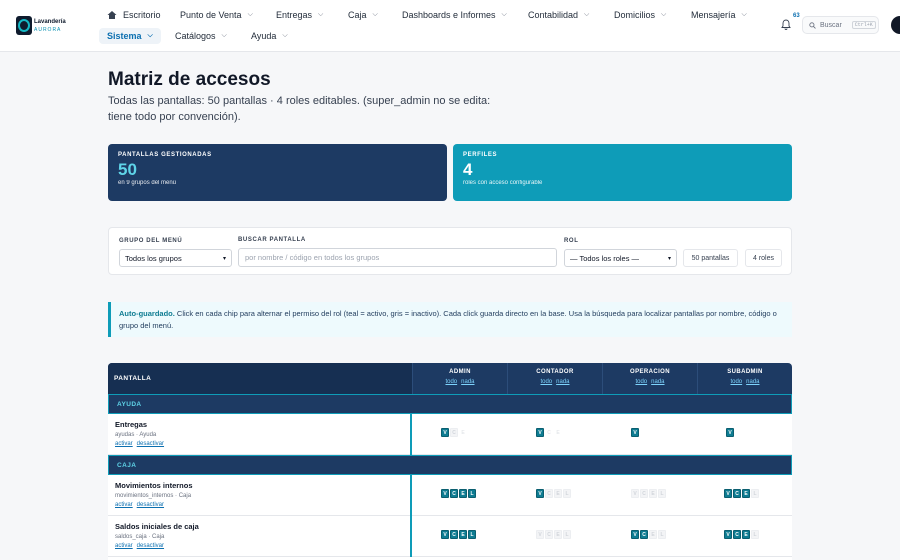 The height and width of the screenshot is (560, 900). What do you see at coordinates (147, 313) in the screenshot?
I see `notice-heading: Auto-guardado.` at bounding box center [147, 313].